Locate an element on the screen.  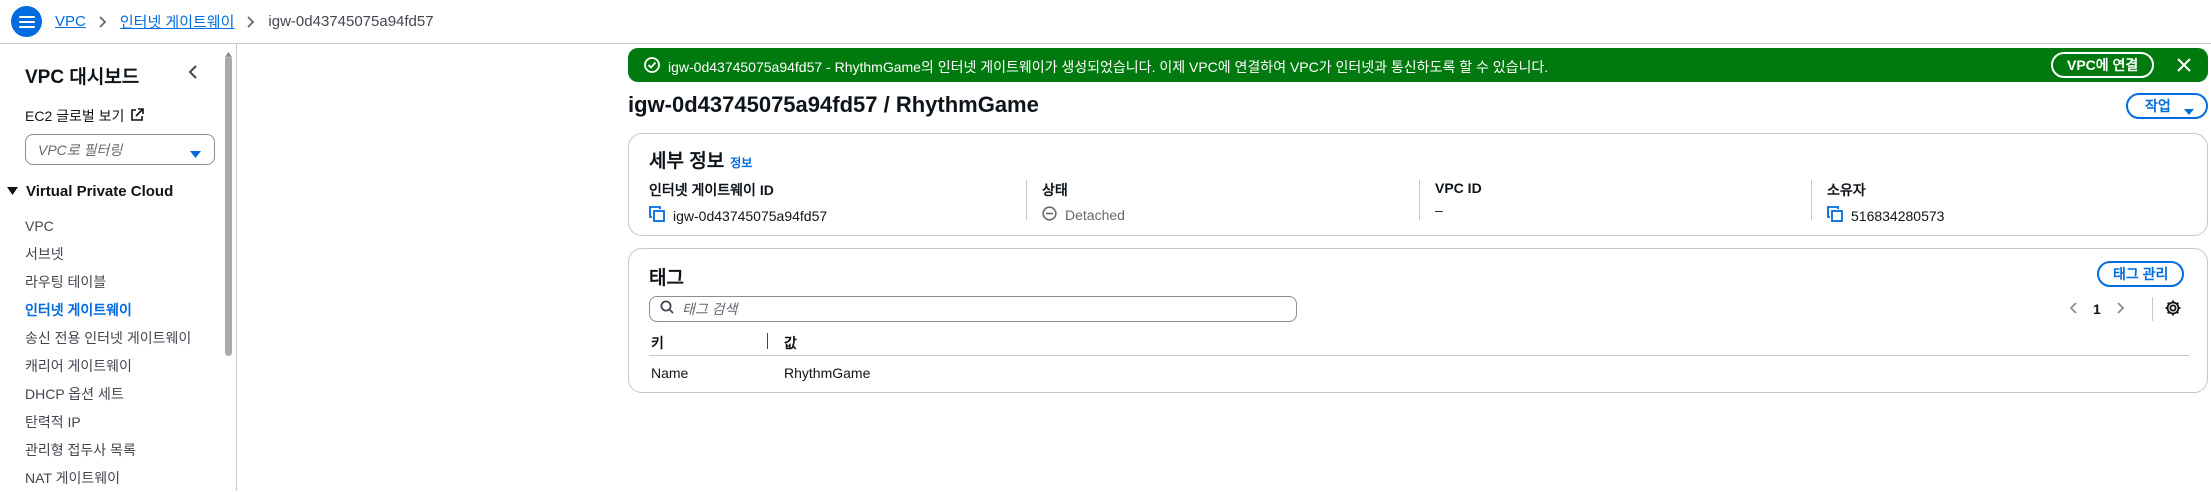
sidebar-title: VPC 대시보드 is located at coordinates (82, 75).